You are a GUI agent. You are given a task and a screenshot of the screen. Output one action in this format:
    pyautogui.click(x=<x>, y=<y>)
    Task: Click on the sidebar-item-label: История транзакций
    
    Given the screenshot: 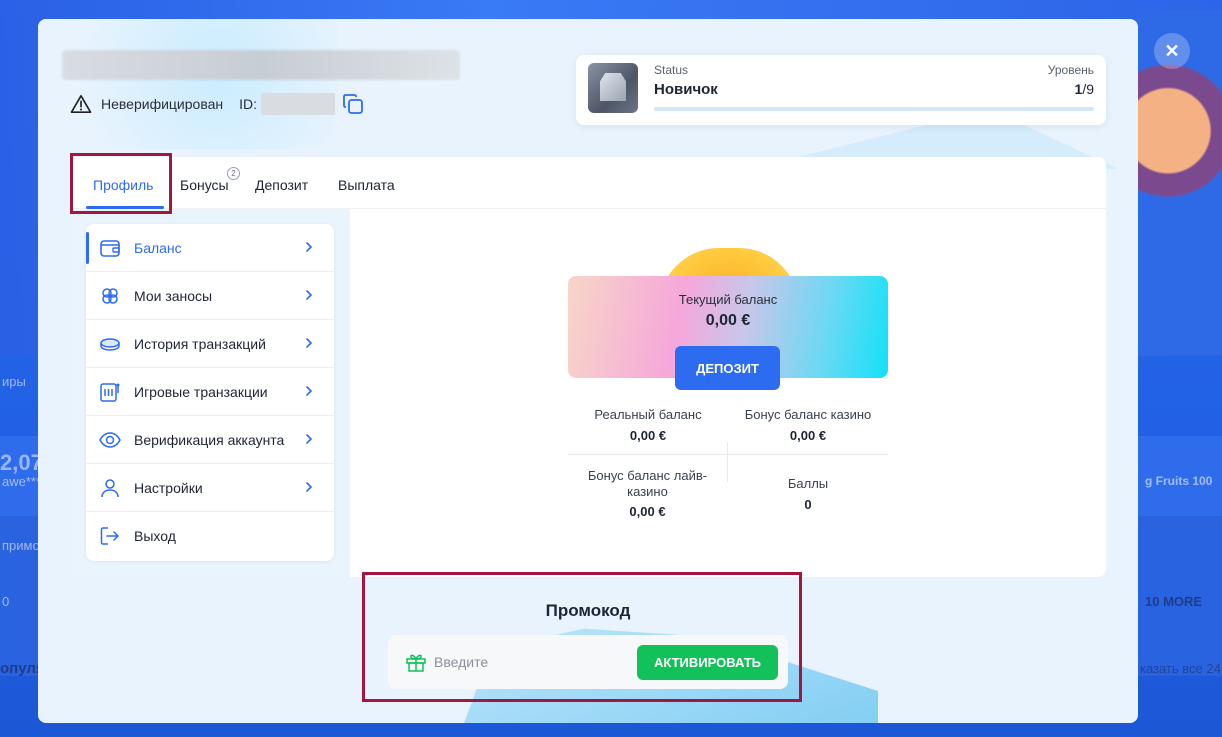 What is the action you would take?
    pyautogui.click(x=200, y=343)
    